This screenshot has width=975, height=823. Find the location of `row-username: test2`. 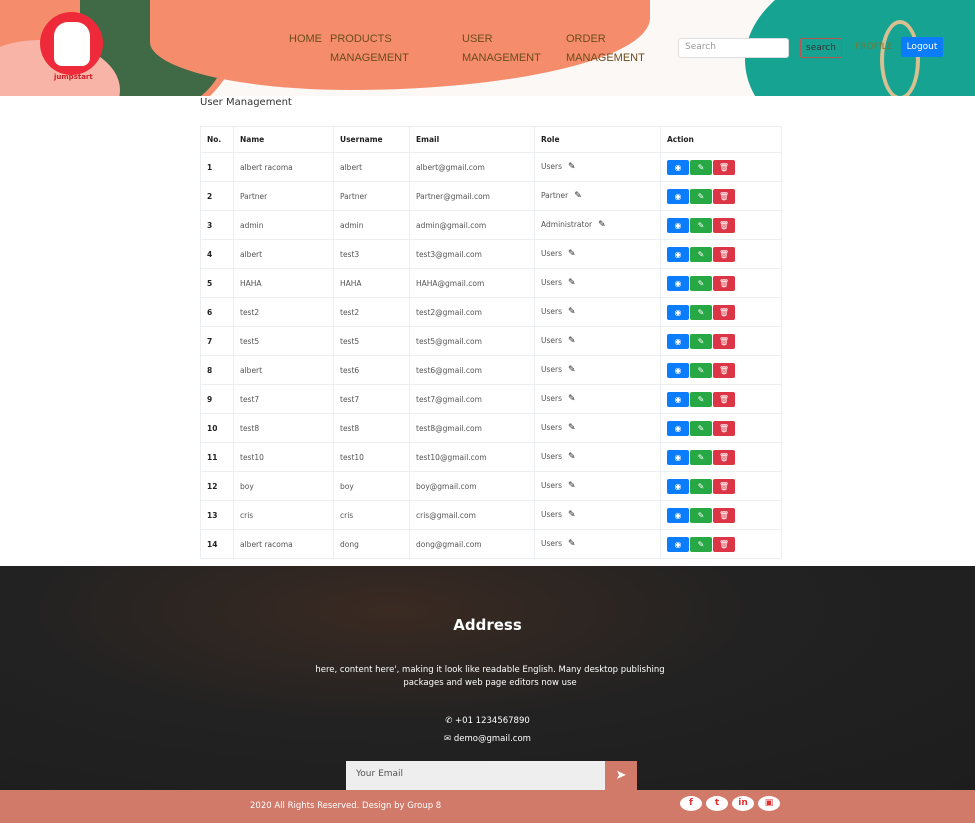

row-username: test2 is located at coordinates (371, 312).